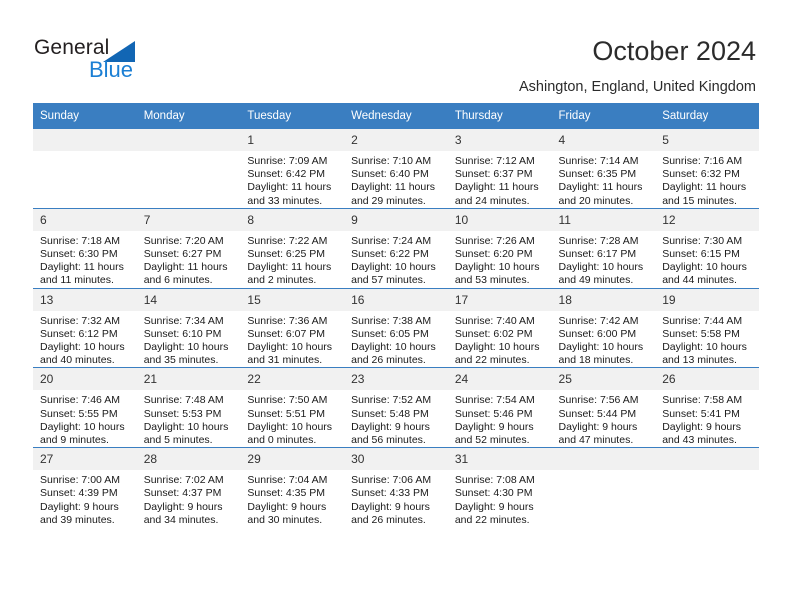  What do you see at coordinates (391, 161) in the screenshot?
I see `sunrise-time: Sunrise: 7:10 AM` at bounding box center [391, 161].